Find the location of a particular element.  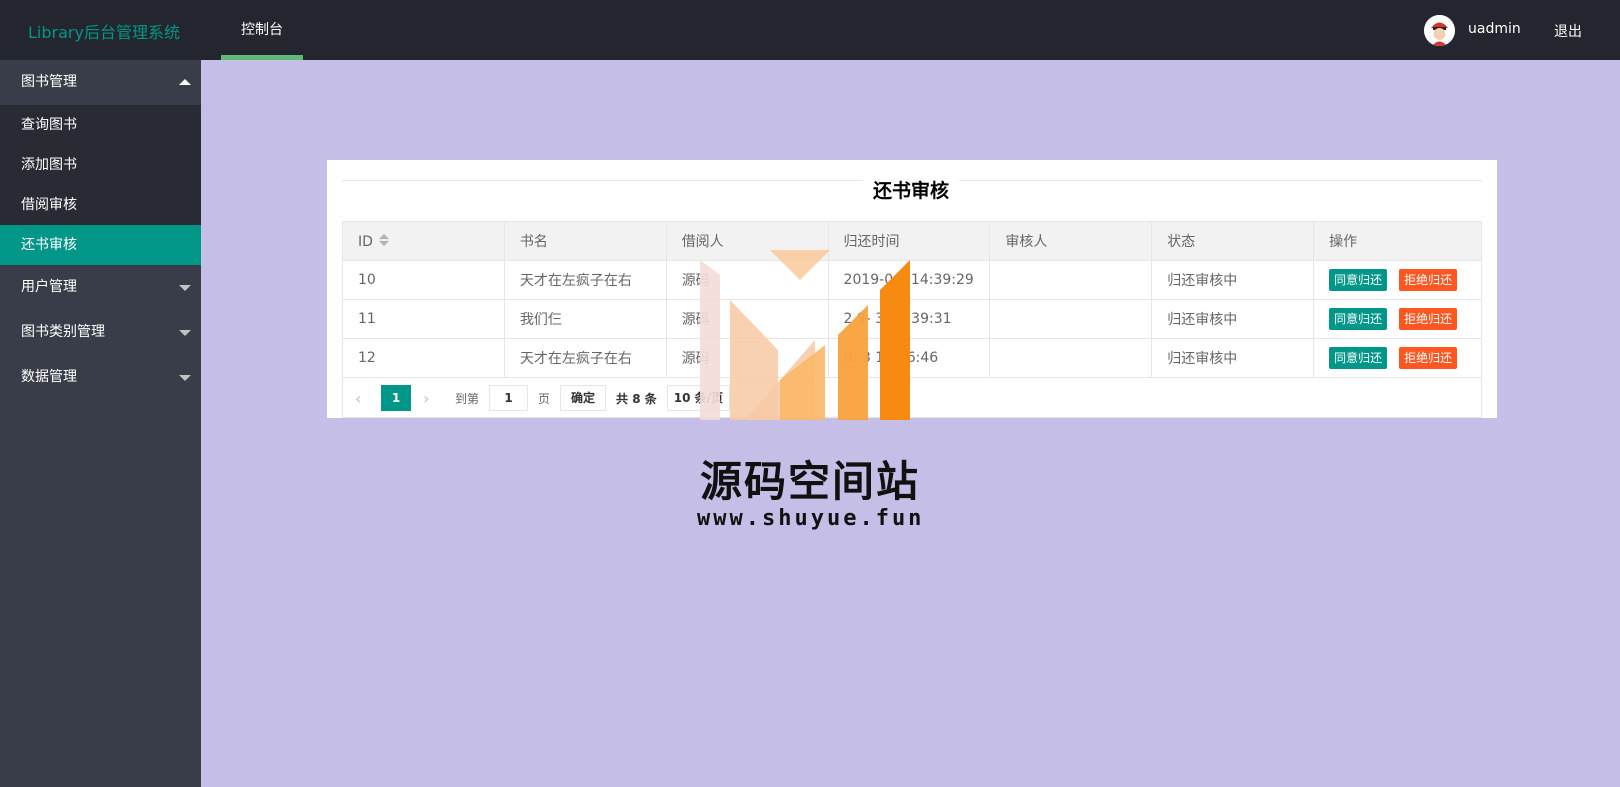

sidebar-item-label: 还书审核 is located at coordinates (49, 245).